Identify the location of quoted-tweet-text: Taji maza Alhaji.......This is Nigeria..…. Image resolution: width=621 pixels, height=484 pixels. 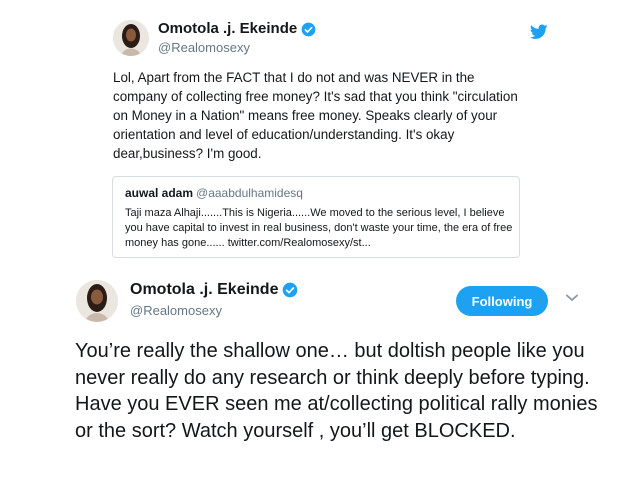
(319, 228).